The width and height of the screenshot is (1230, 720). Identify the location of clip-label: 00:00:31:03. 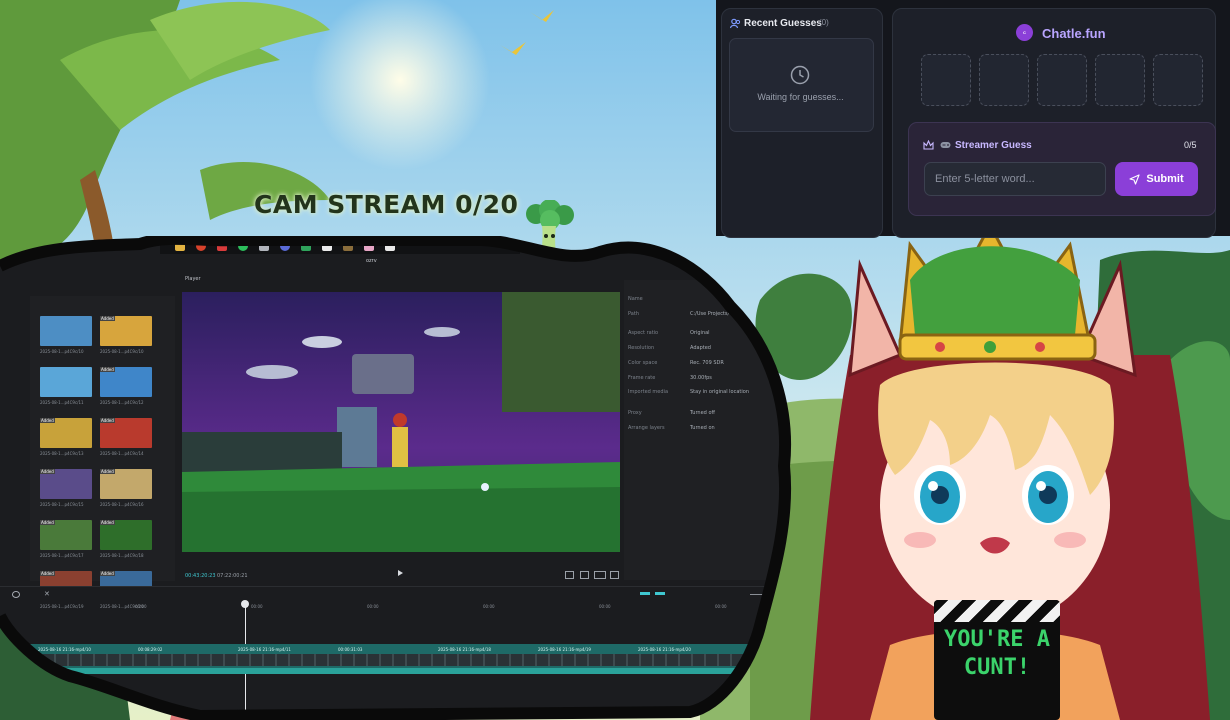
(350, 649).